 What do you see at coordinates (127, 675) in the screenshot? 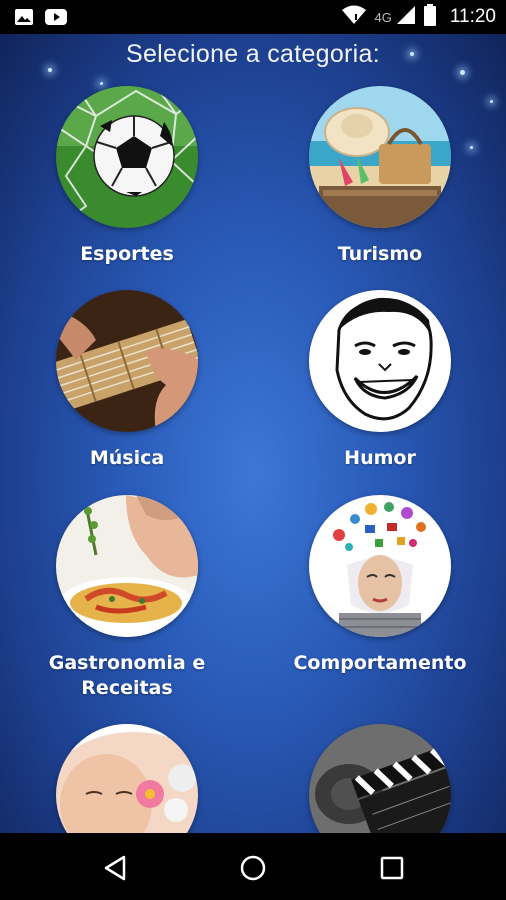
I see `category-label: Gastronomia e Receitas` at bounding box center [127, 675].